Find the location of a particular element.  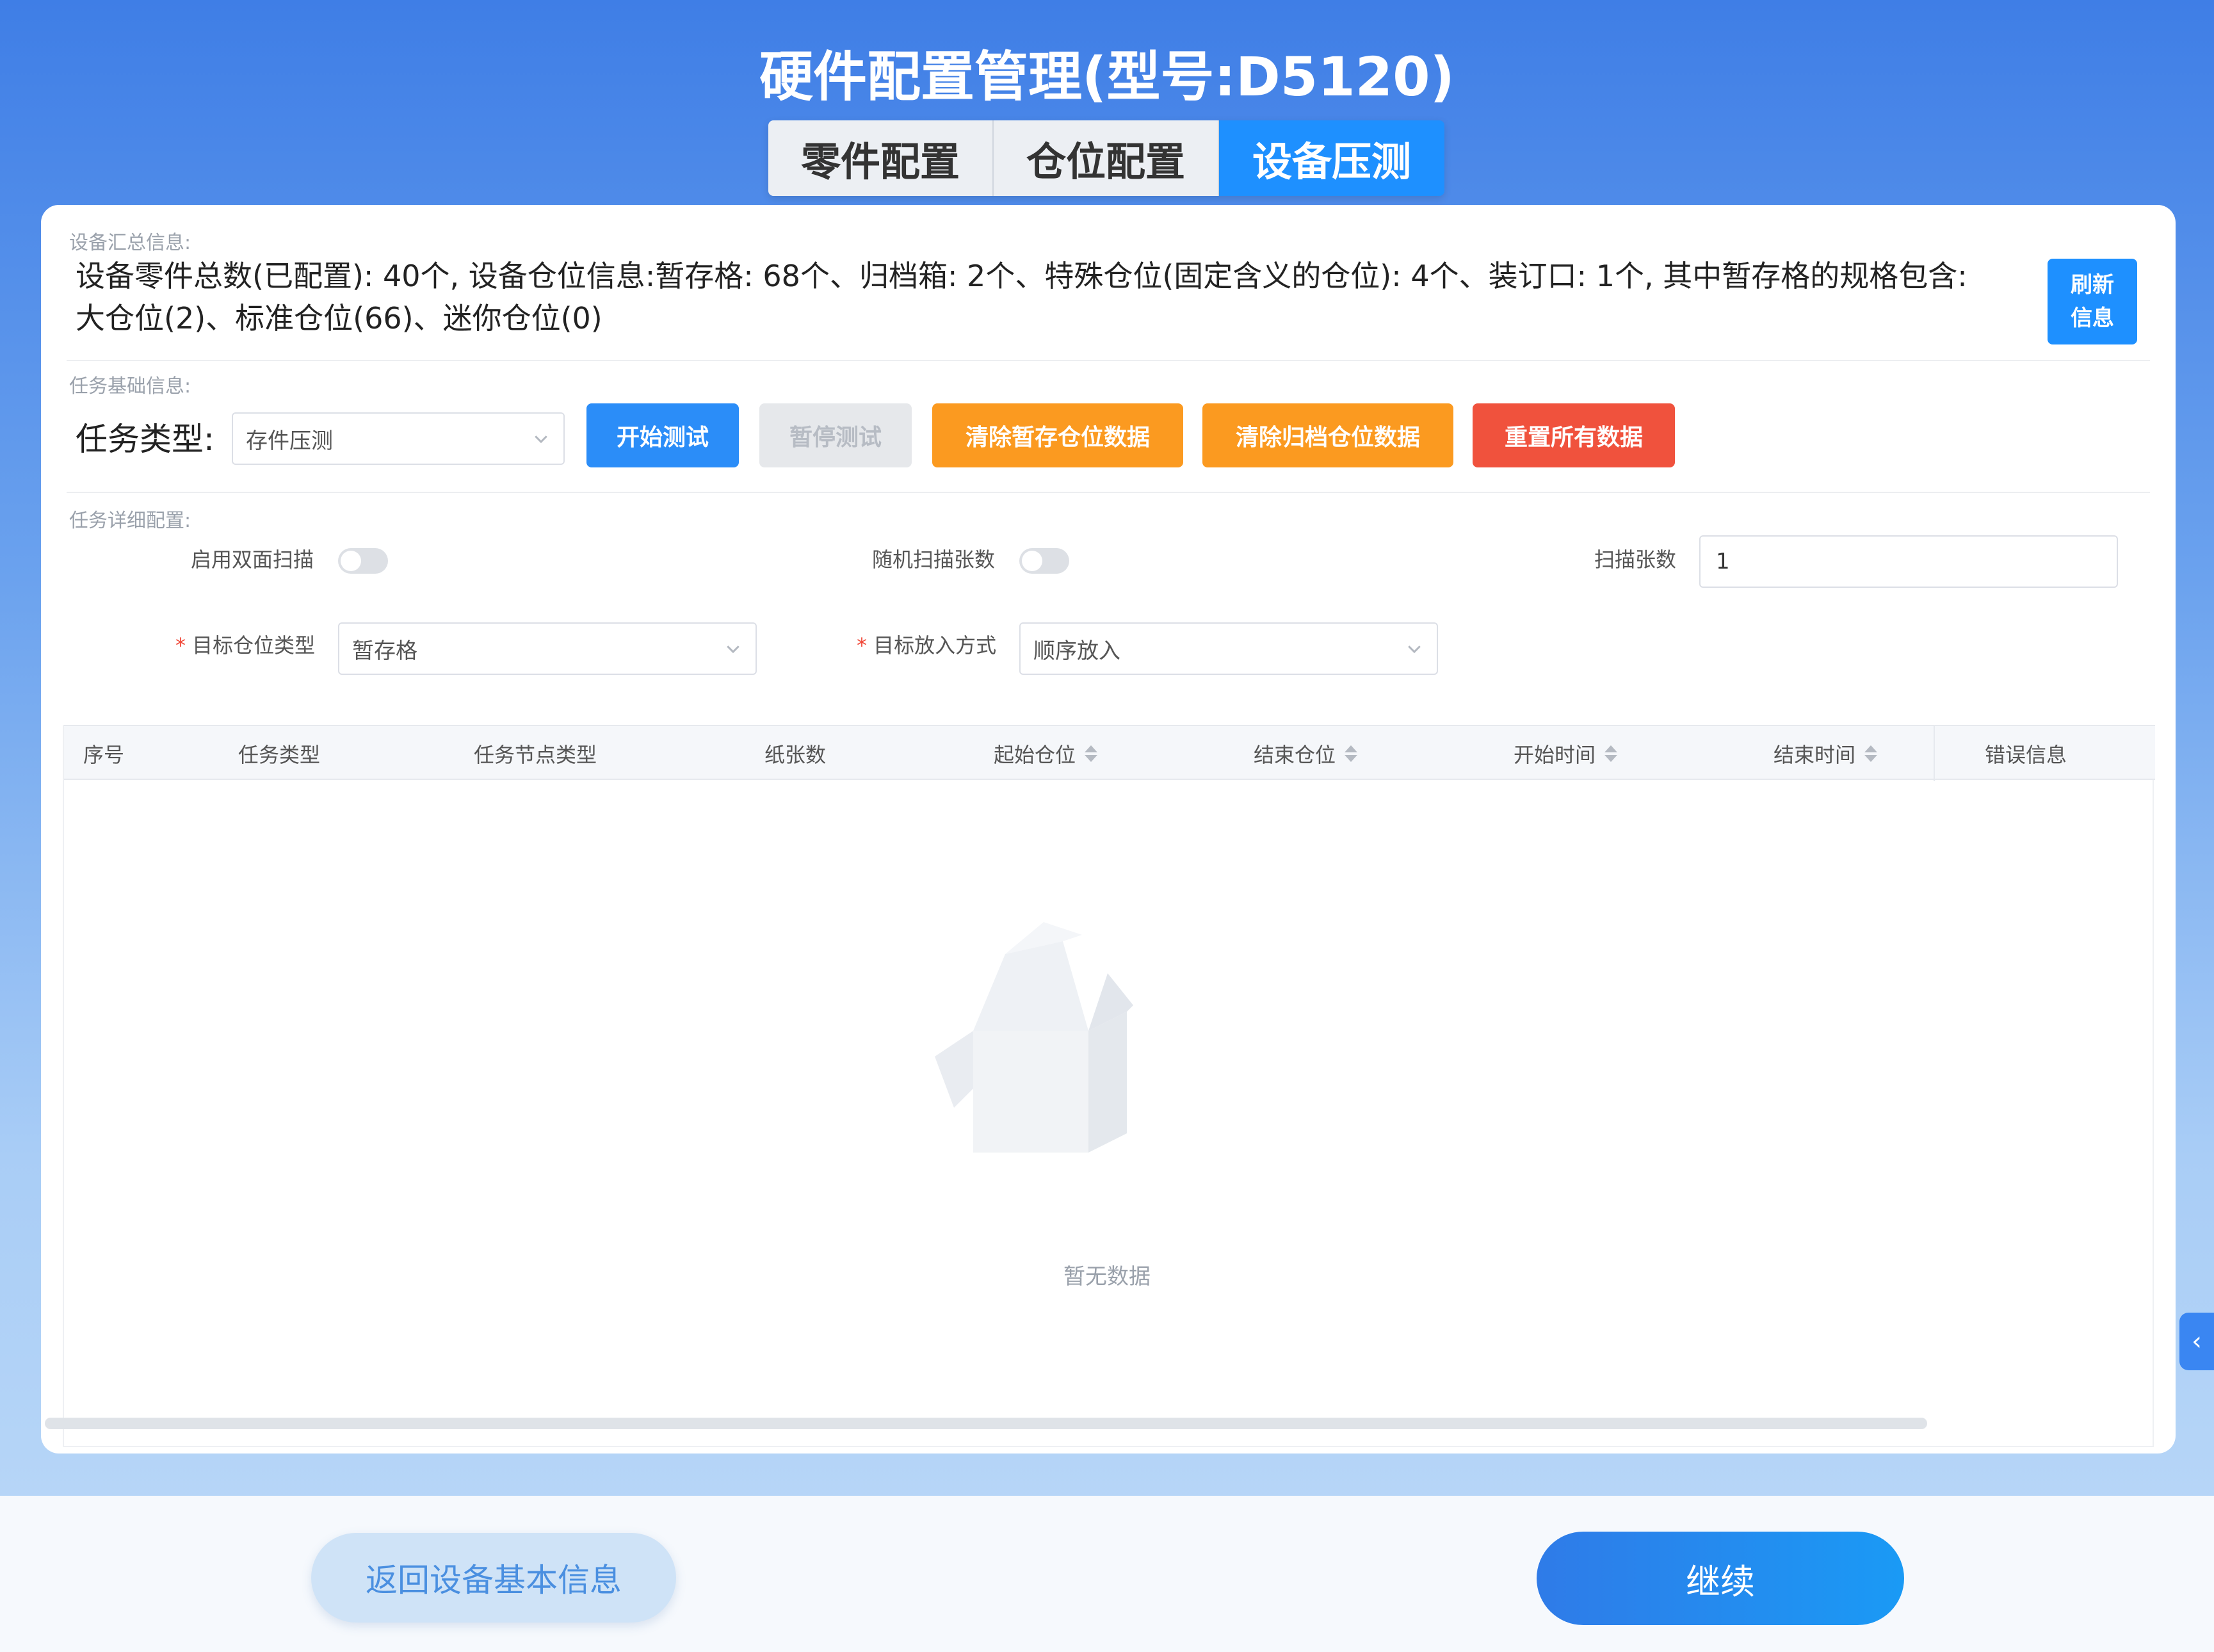

summary-line-2: 大仓位(2)、标准仓位(66)、迷你仓位(0) is located at coordinates (339, 318).